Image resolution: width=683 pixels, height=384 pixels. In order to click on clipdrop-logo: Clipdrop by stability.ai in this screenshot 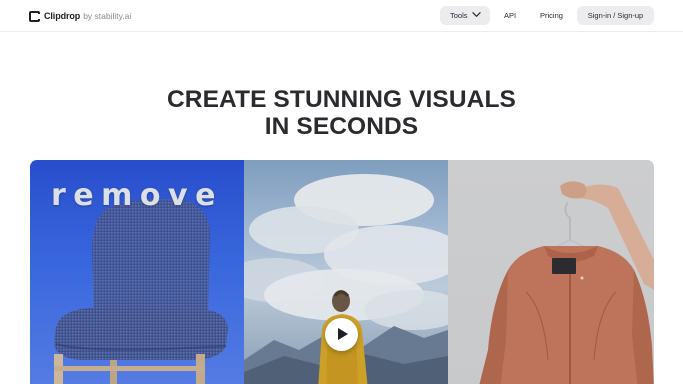, I will do `click(80, 16)`.